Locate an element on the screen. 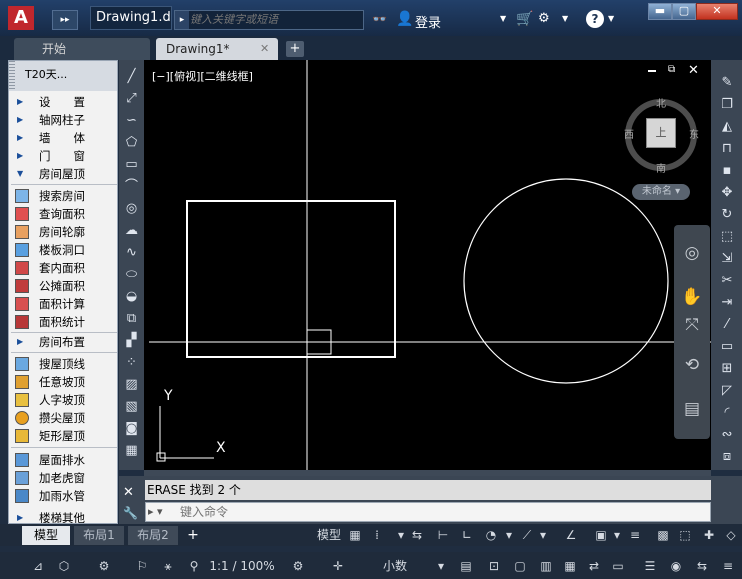  fillet-icon: ◜ is located at coordinates (727, 413).